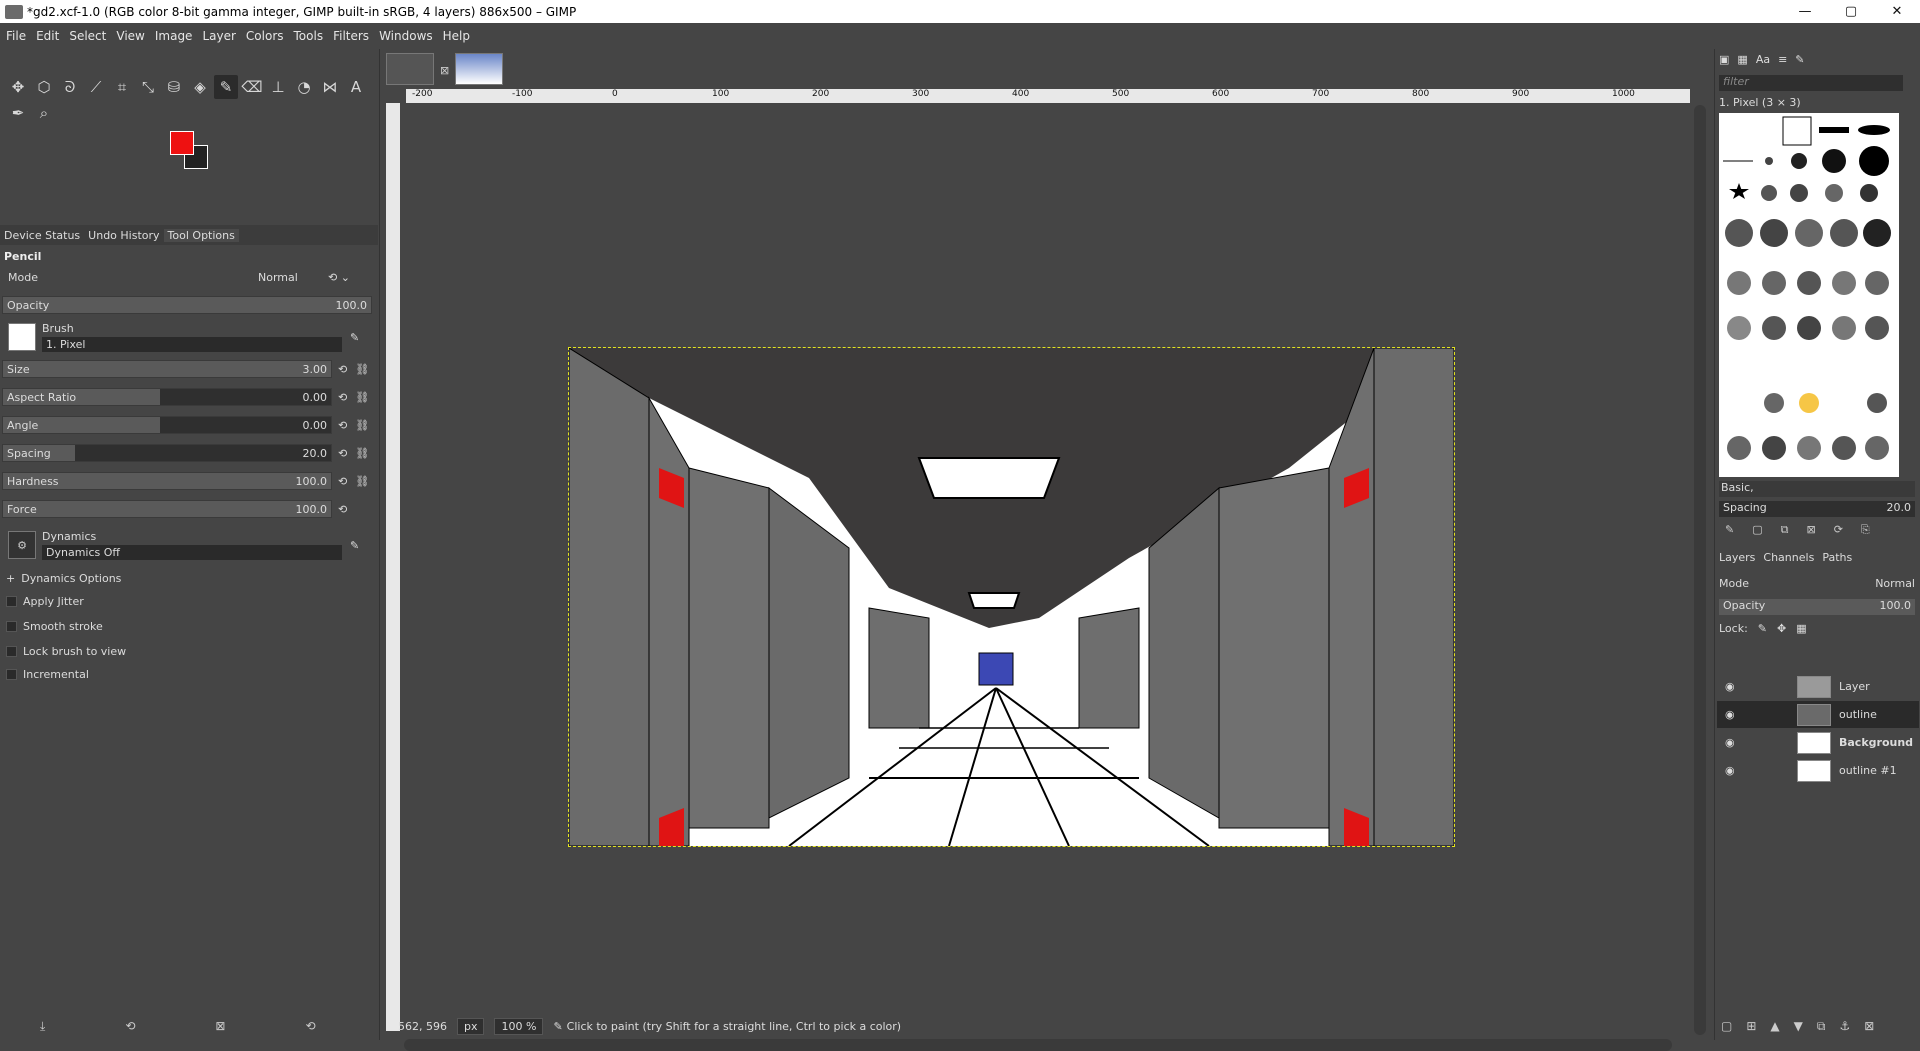 The height and width of the screenshot is (1051, 1920). I want to click on tab-layers: Layers, so click(1737, 557).